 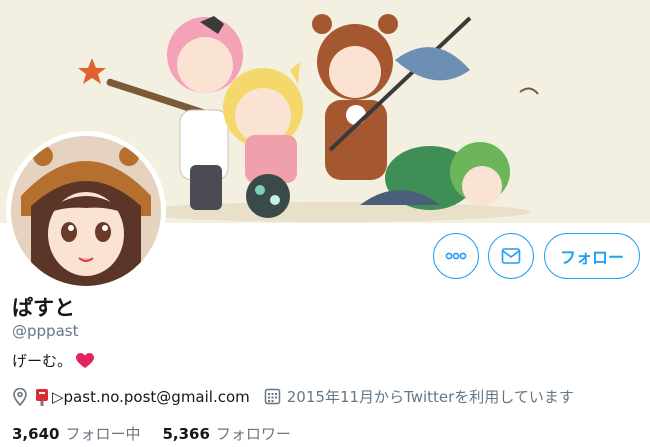 I want to click on more-button, so click(x=456, y=256).